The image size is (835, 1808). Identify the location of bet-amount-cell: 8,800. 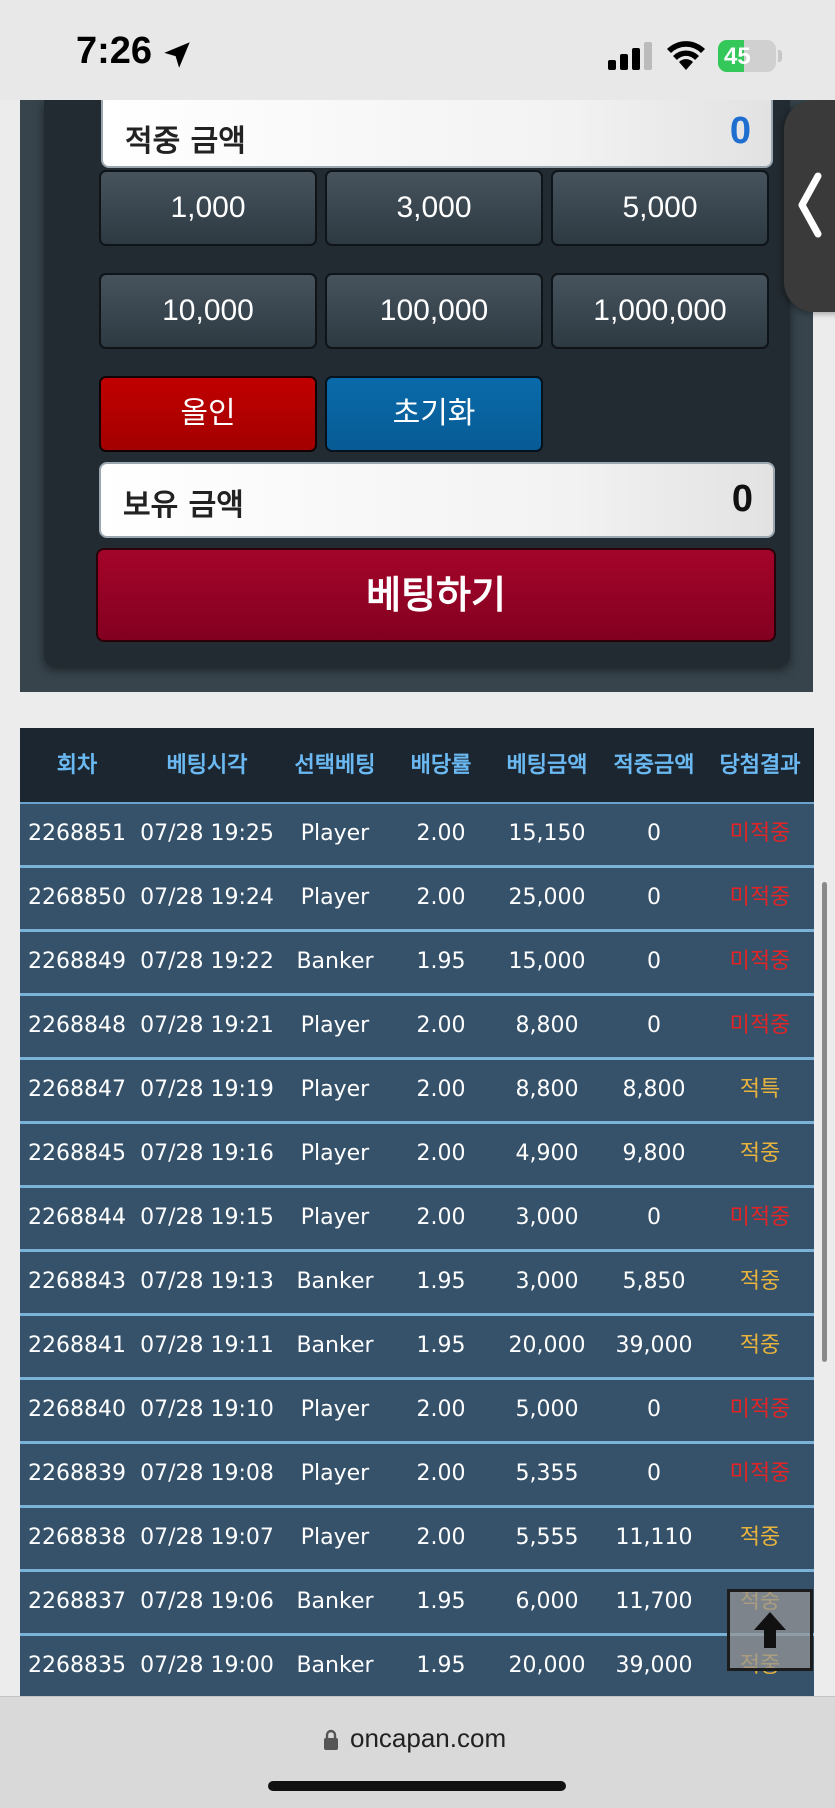
(547, 1089).